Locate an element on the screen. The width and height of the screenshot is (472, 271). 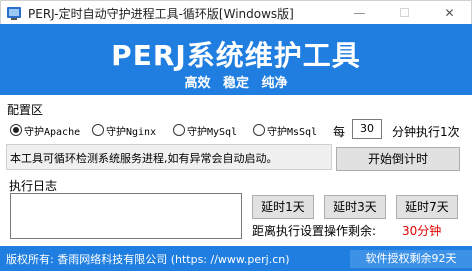
delay-1-day-button: 延时1天 is located at coordinates (283, 207).